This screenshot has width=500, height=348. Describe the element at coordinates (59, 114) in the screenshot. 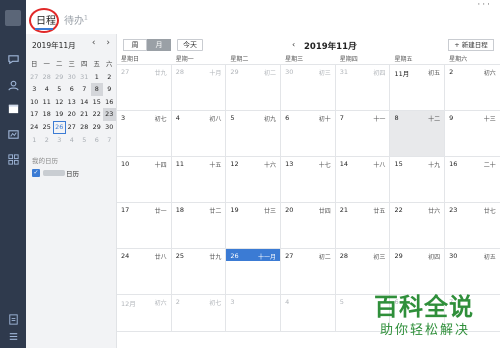

I see `mini-day: 19` at that location.